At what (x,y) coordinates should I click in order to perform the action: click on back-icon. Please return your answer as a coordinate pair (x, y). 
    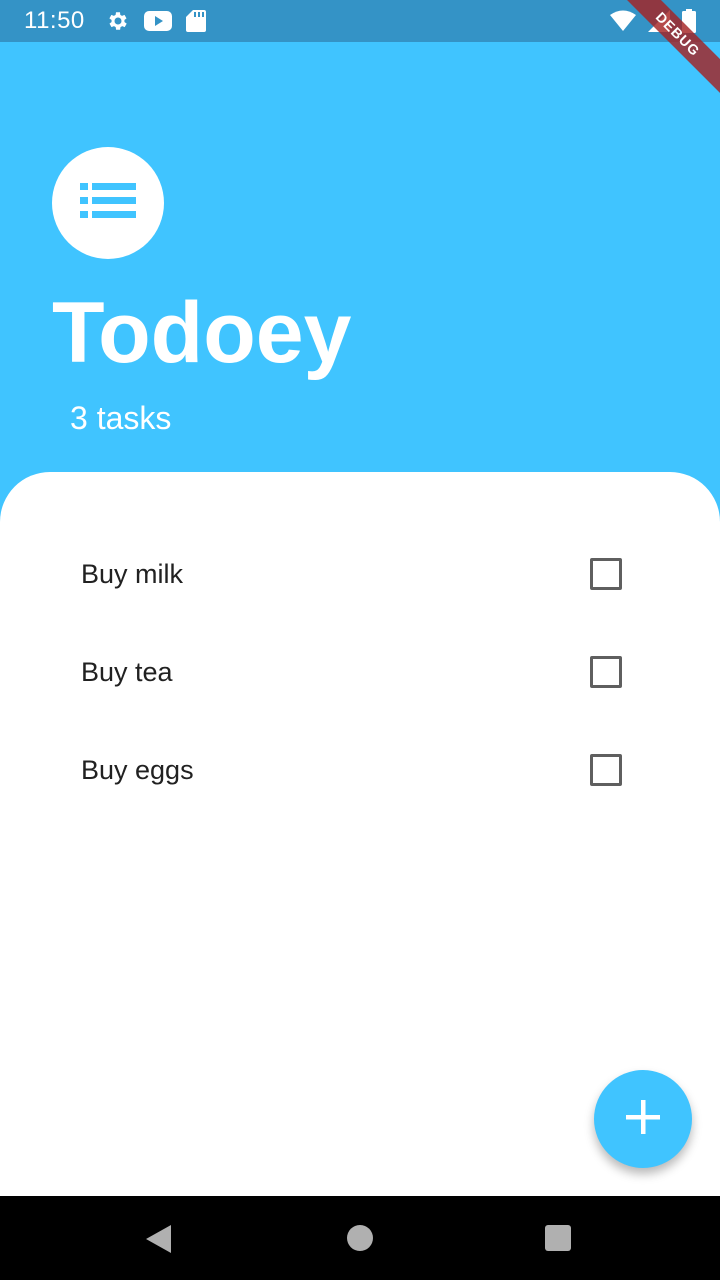
    Looking at the image, I should click on (159, 1241).